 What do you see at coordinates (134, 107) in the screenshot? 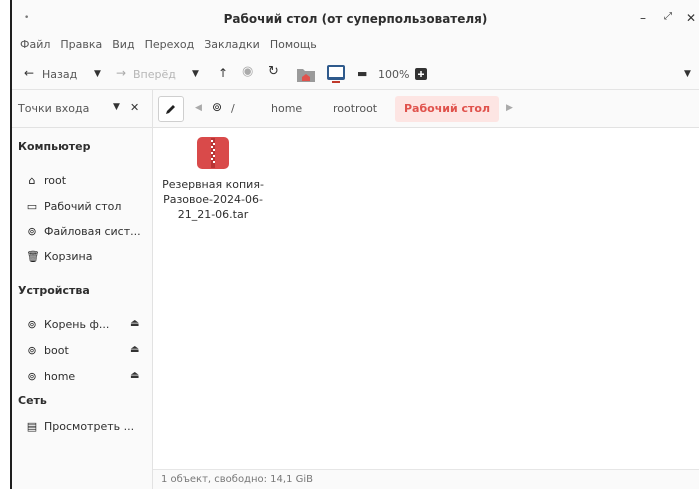
I see `sidebar-close-icon: ✕` at bounding box center [134, 107].